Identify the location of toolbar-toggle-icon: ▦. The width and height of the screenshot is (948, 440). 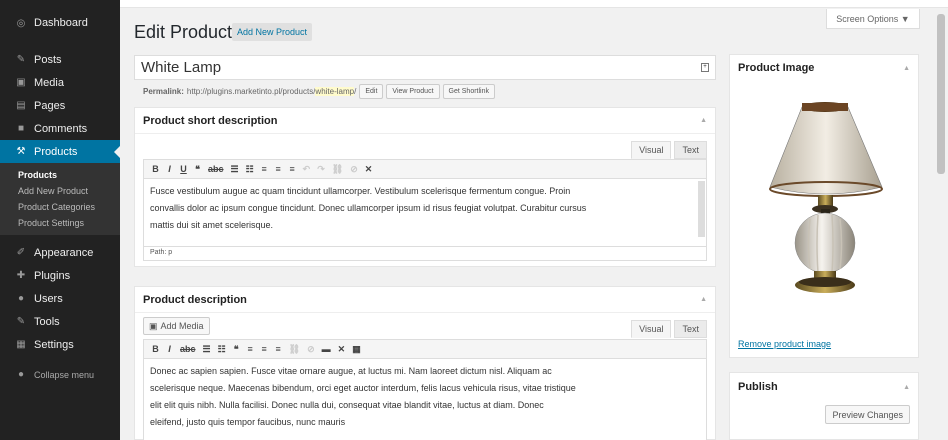
(356, 349).